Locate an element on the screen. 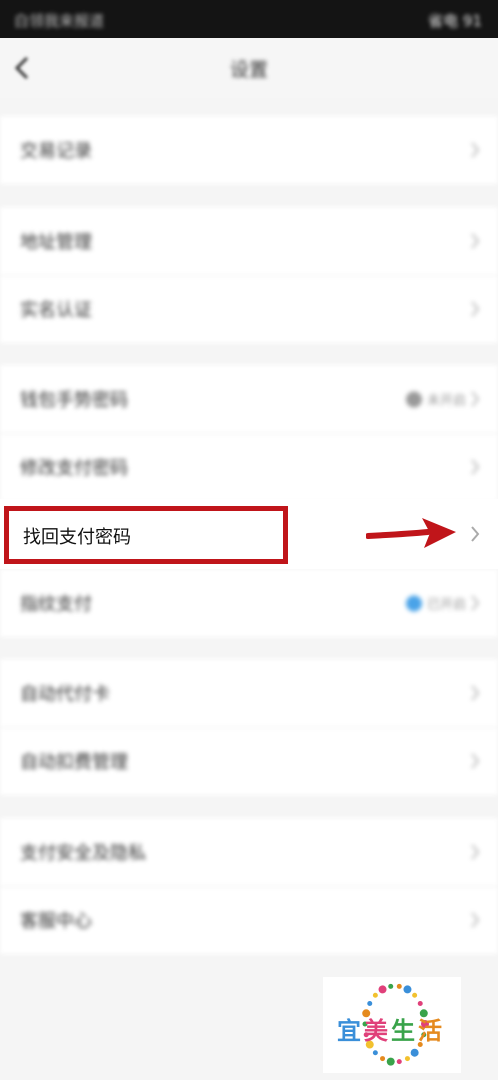  status-bar-right-text: 省电 91 is located at coordinates (455, 21).